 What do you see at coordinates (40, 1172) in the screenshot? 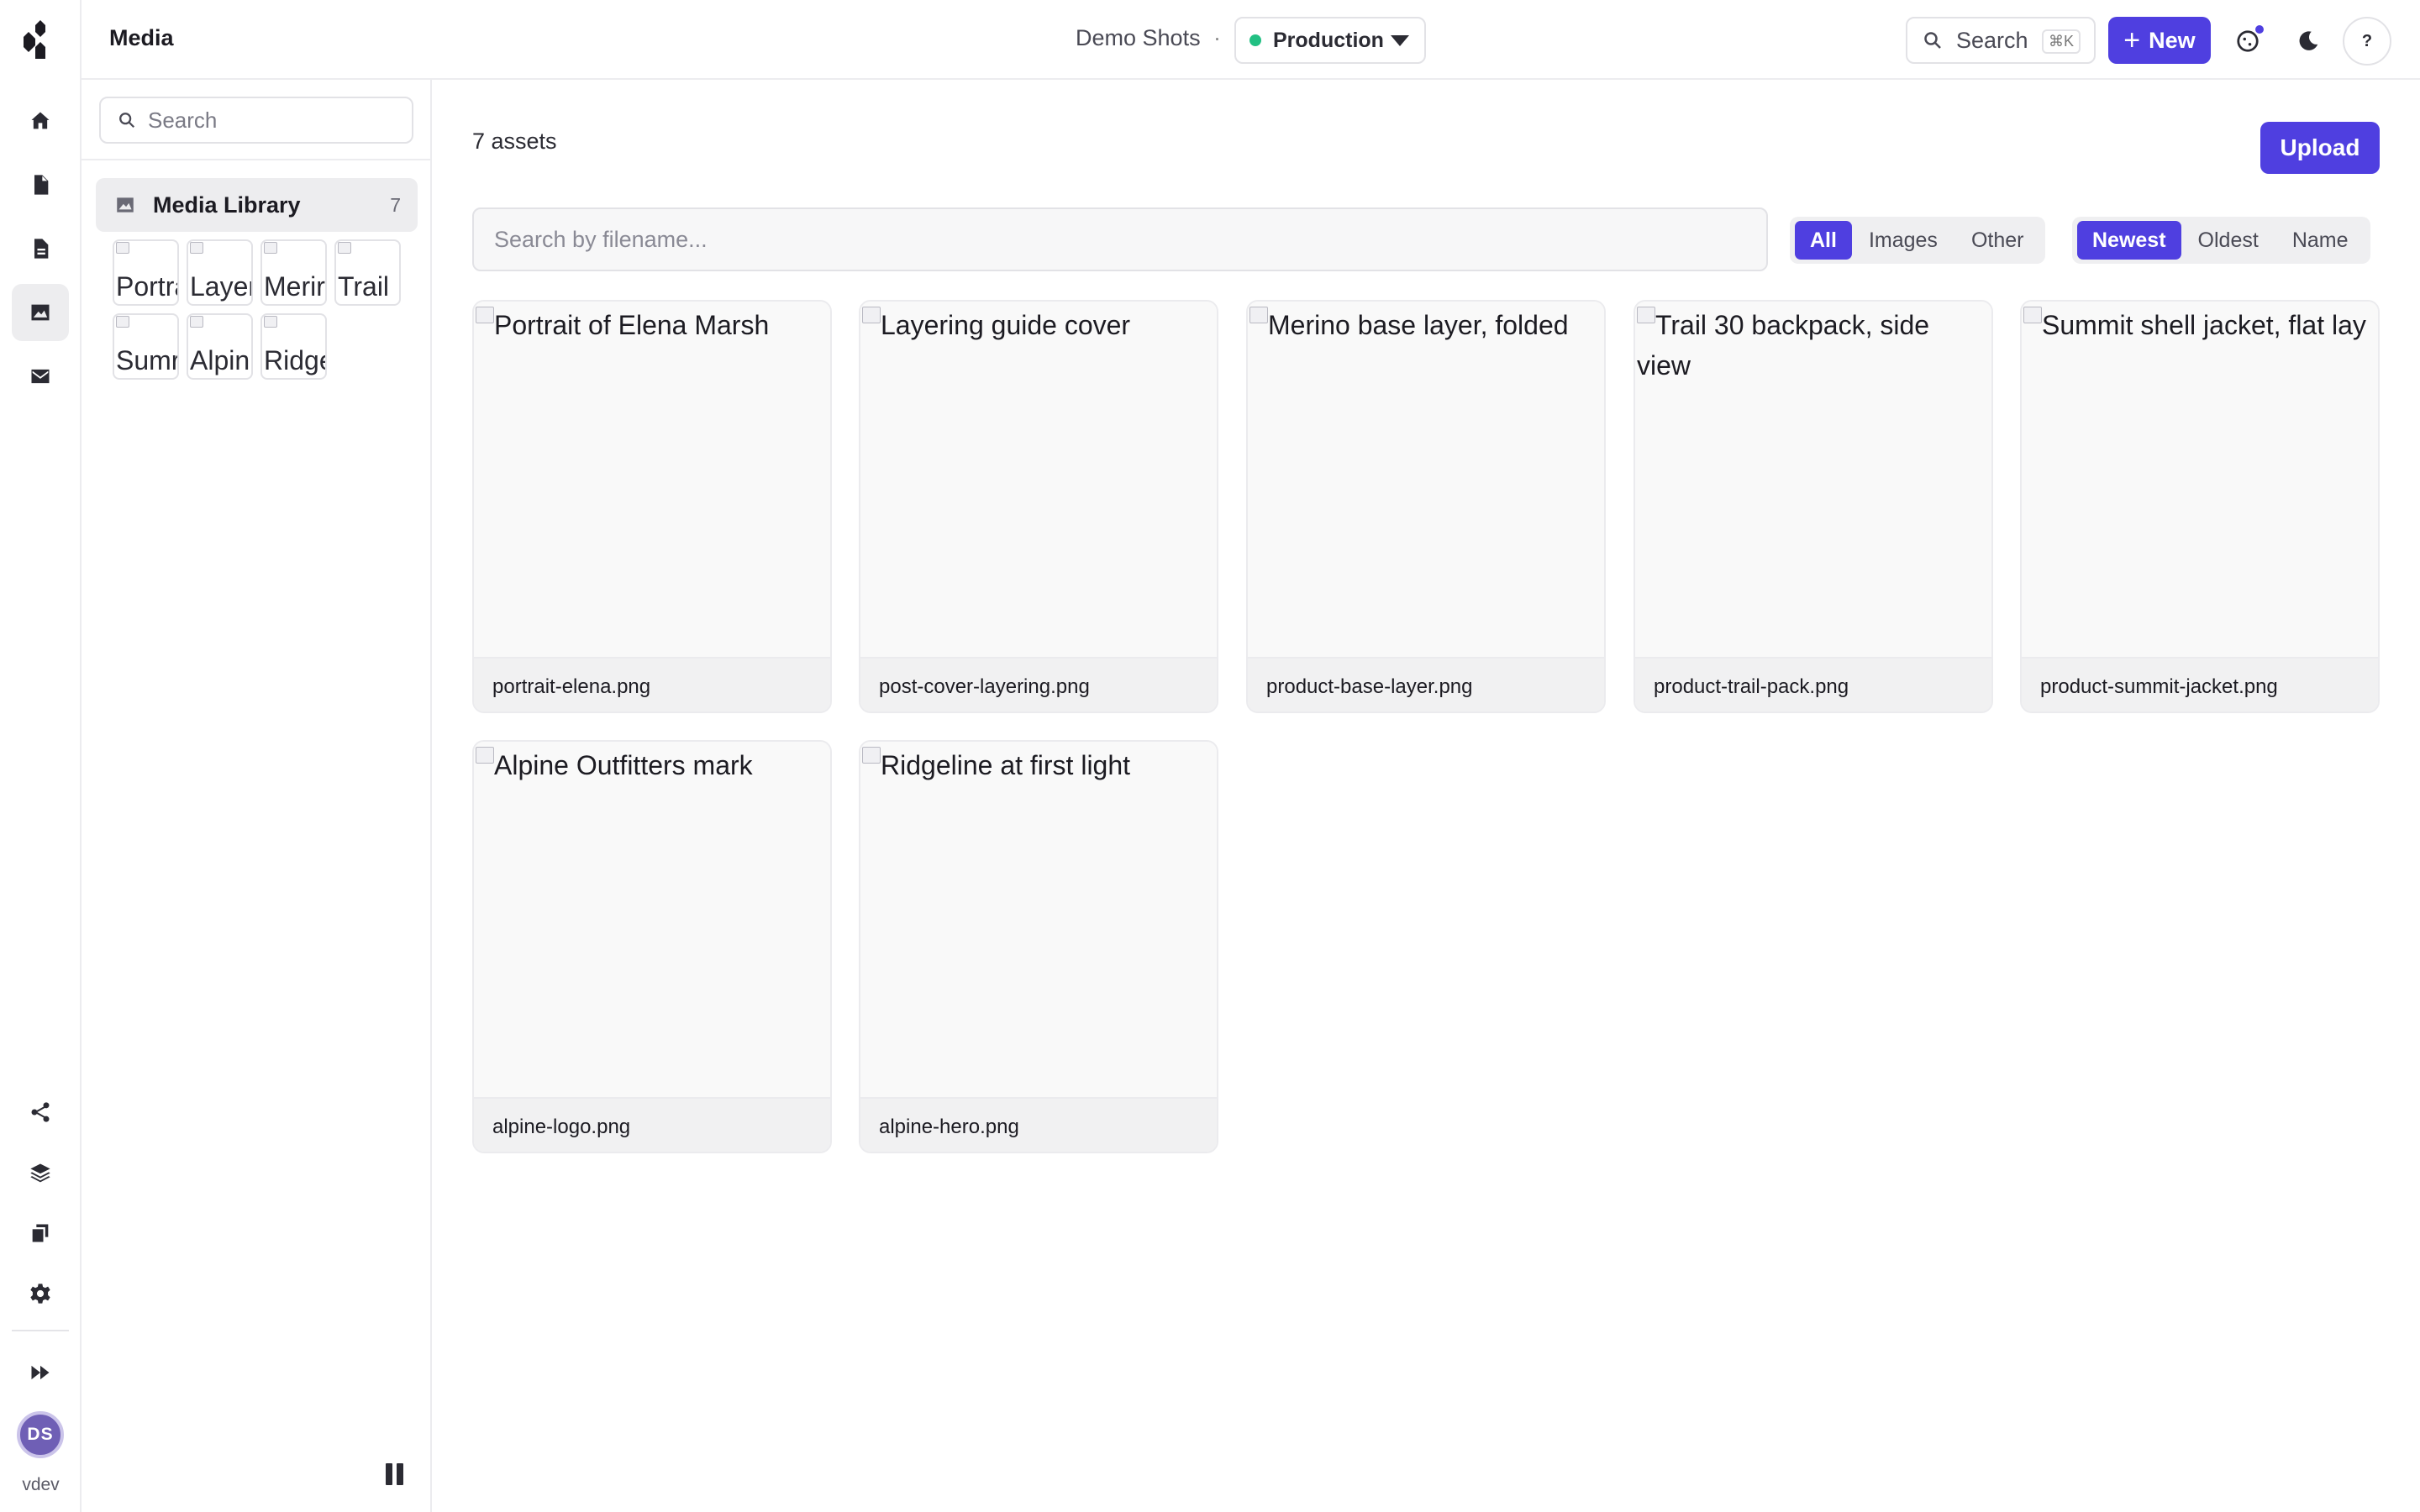
I see `nav-layers` at bounding box center [40, 1172].